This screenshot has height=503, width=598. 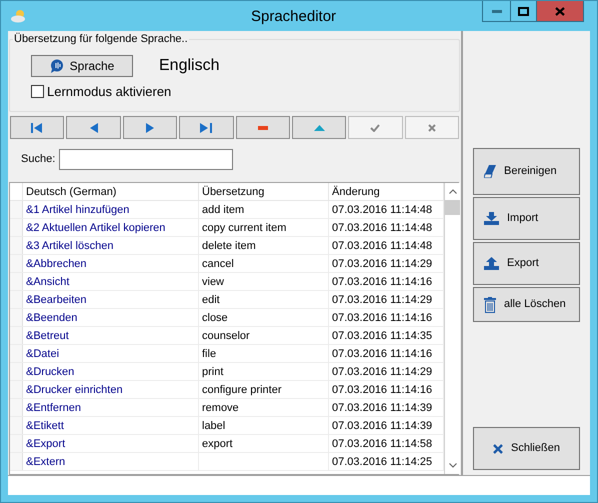 I want to click on table-cell: file, so click(x=264, y=353).